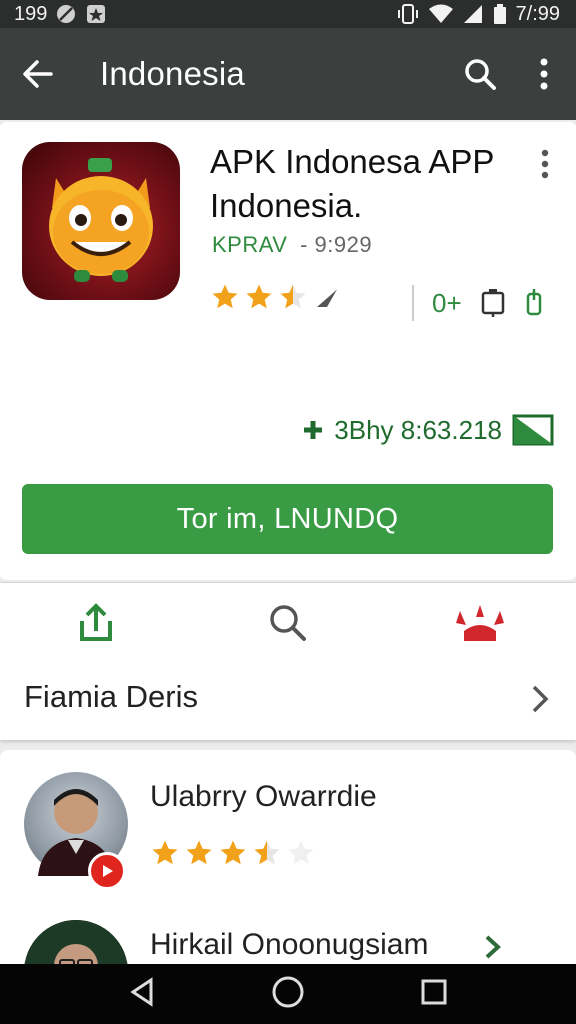  I want to click on nav-back-button, so click(142, 994).